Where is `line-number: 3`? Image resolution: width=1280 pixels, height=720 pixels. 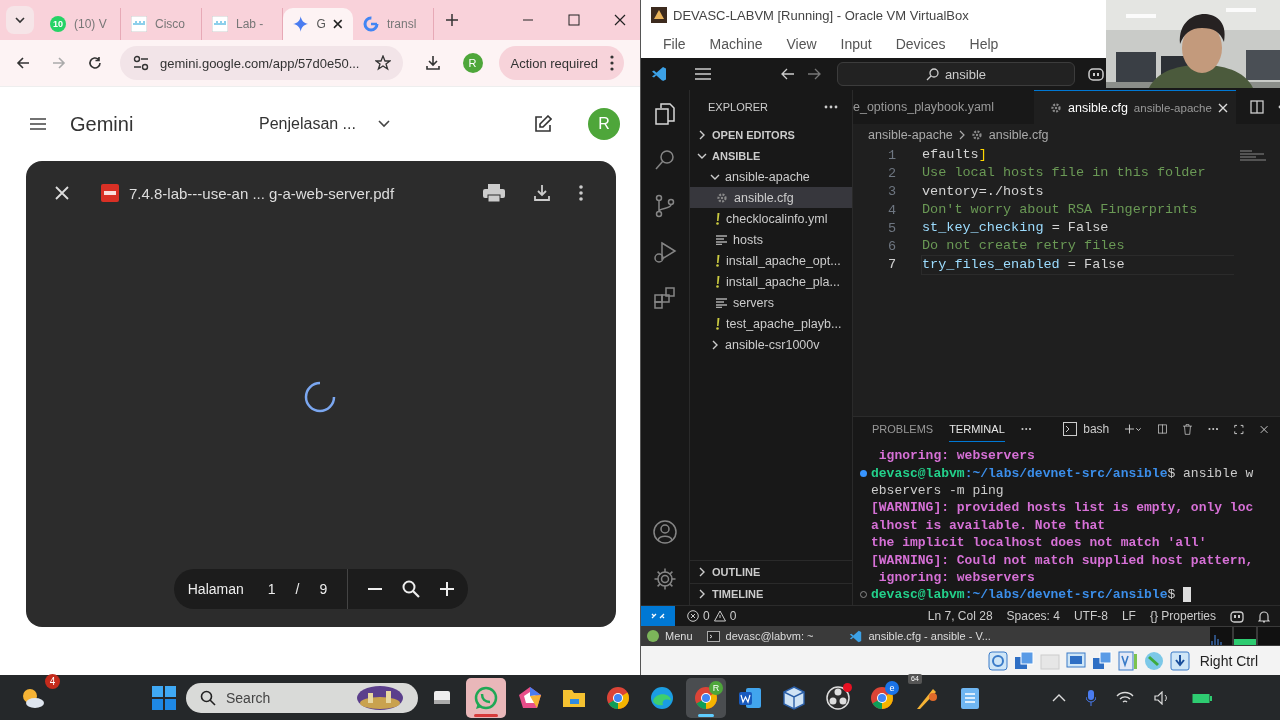
line-number: 3 is located at coordinates (891, 192).